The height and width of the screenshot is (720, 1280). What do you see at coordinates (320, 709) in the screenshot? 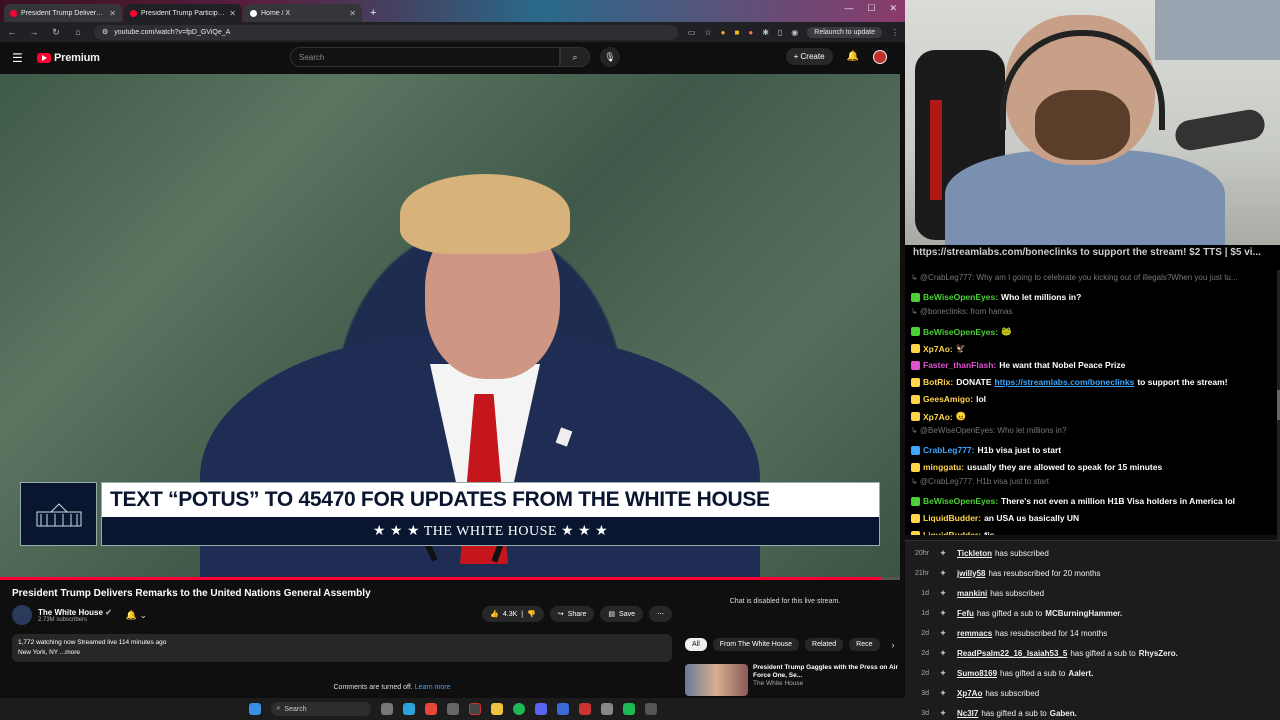
I see `taskbar-search: ⌕ Search` at bounding box center [320, 709].